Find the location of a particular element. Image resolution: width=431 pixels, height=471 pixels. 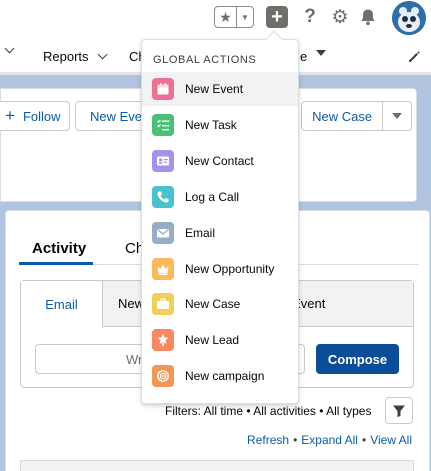

crown-icon is located at coordinates (163, 269).